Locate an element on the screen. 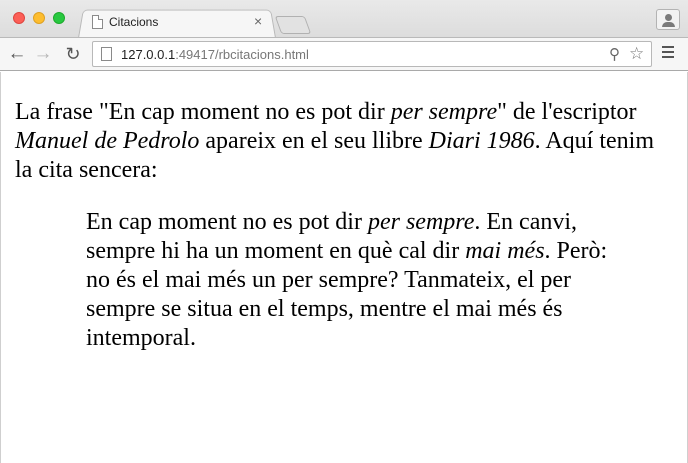 The width and height of the screenshot is (688, 463). url-path: :49417/rbcitacions.html is located at coordinates (242, 54).